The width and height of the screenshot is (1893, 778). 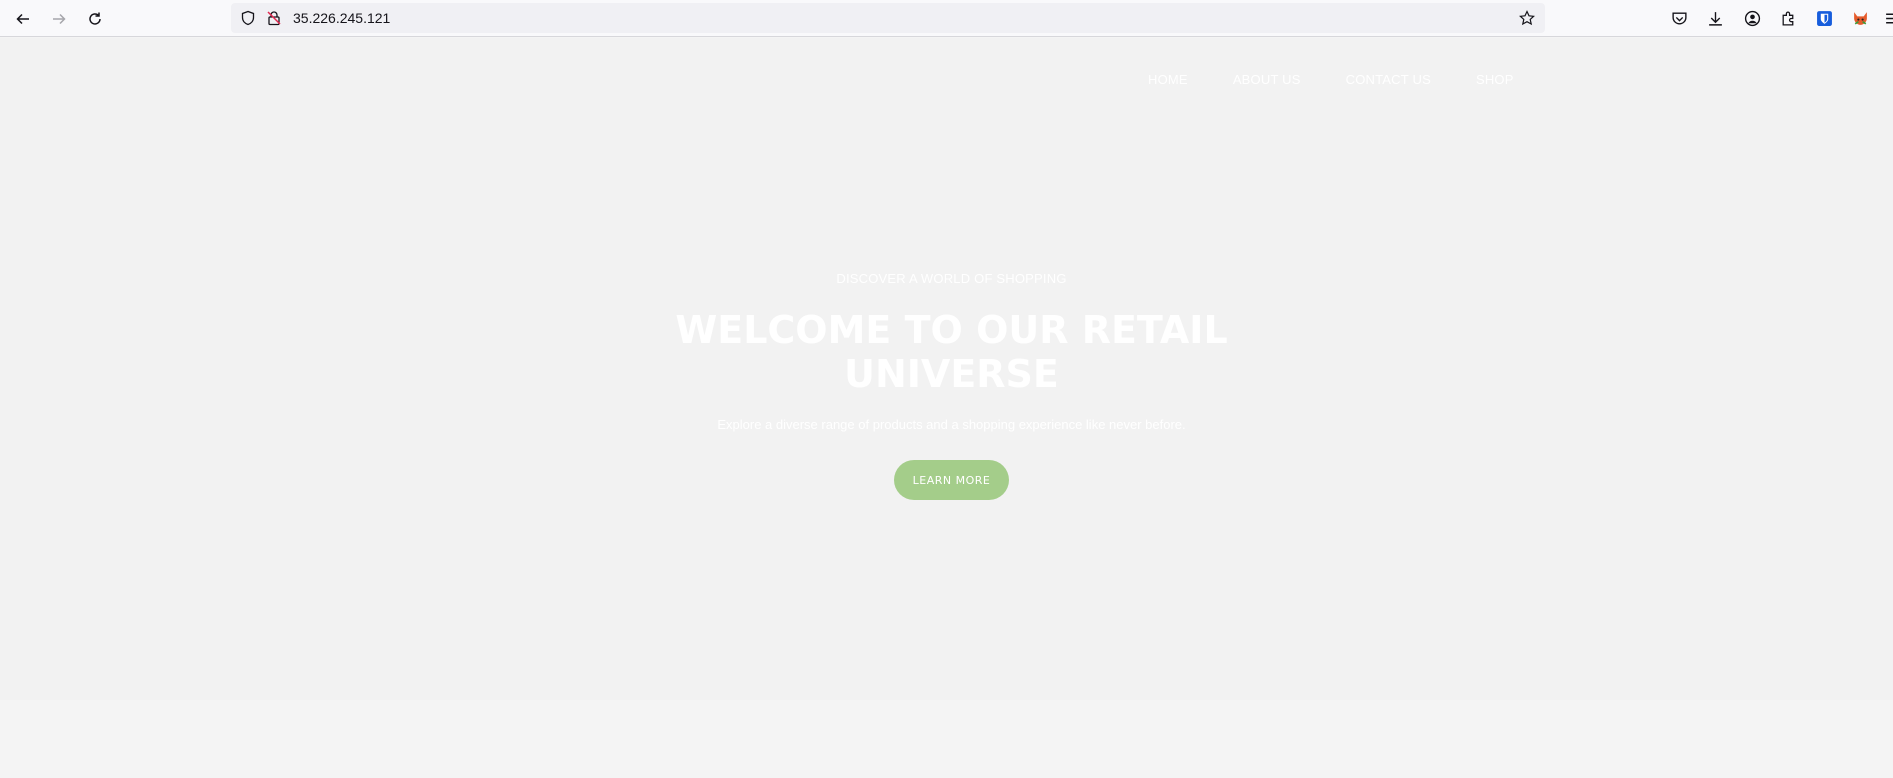 I want to click on hero-kicker: DISCOVER A WORLD OF SHOPPING, so click(x=951, y=278).